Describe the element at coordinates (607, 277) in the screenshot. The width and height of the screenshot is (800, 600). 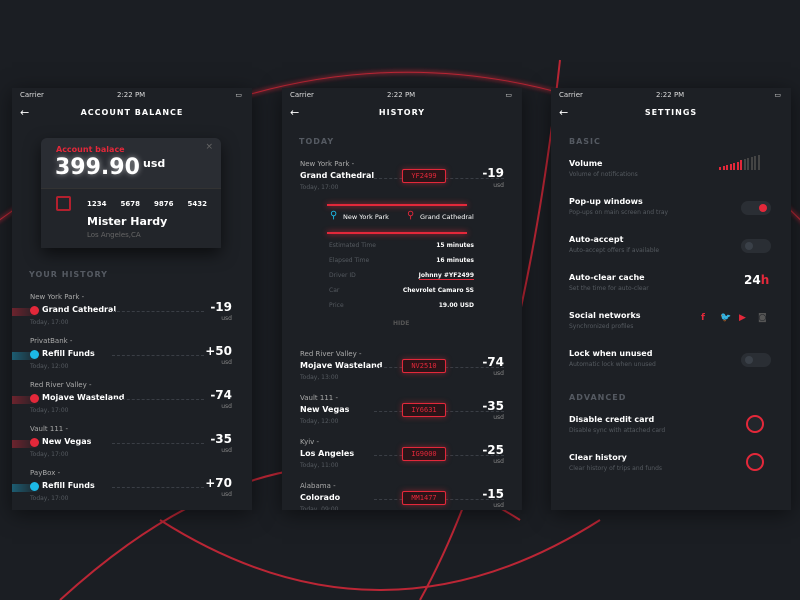
I see `setting-title: Auto-clear cache` at that location.